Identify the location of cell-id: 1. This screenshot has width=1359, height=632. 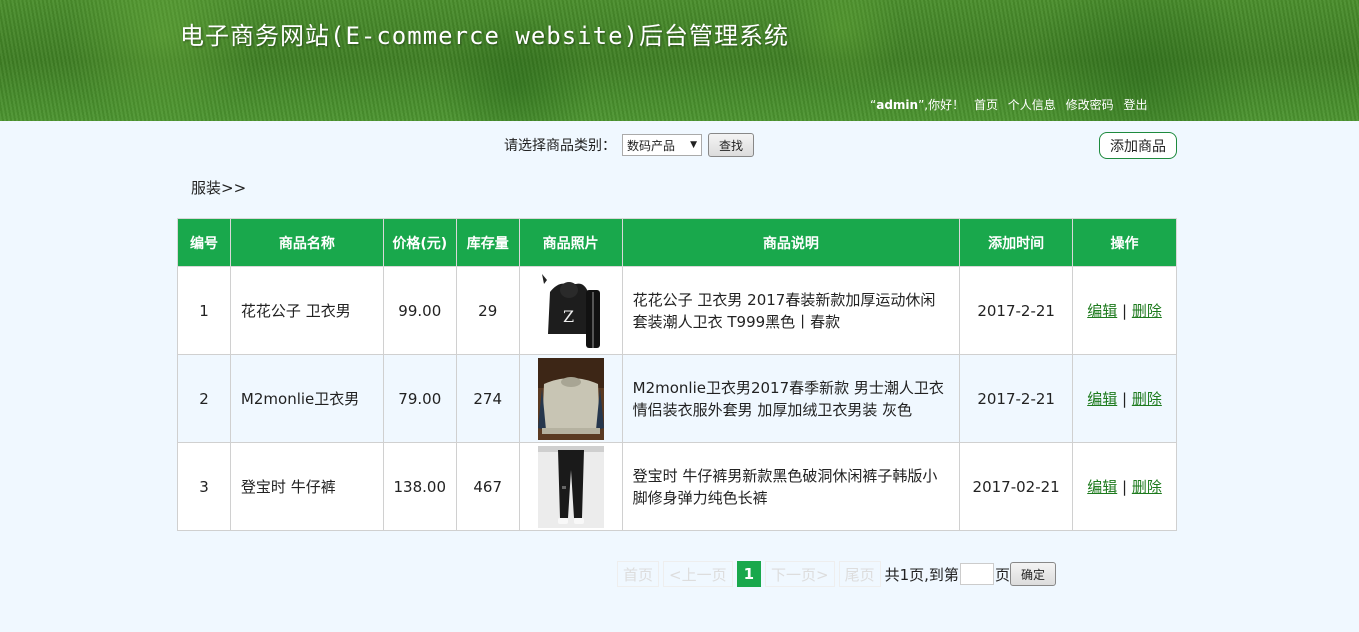
(204, 310).